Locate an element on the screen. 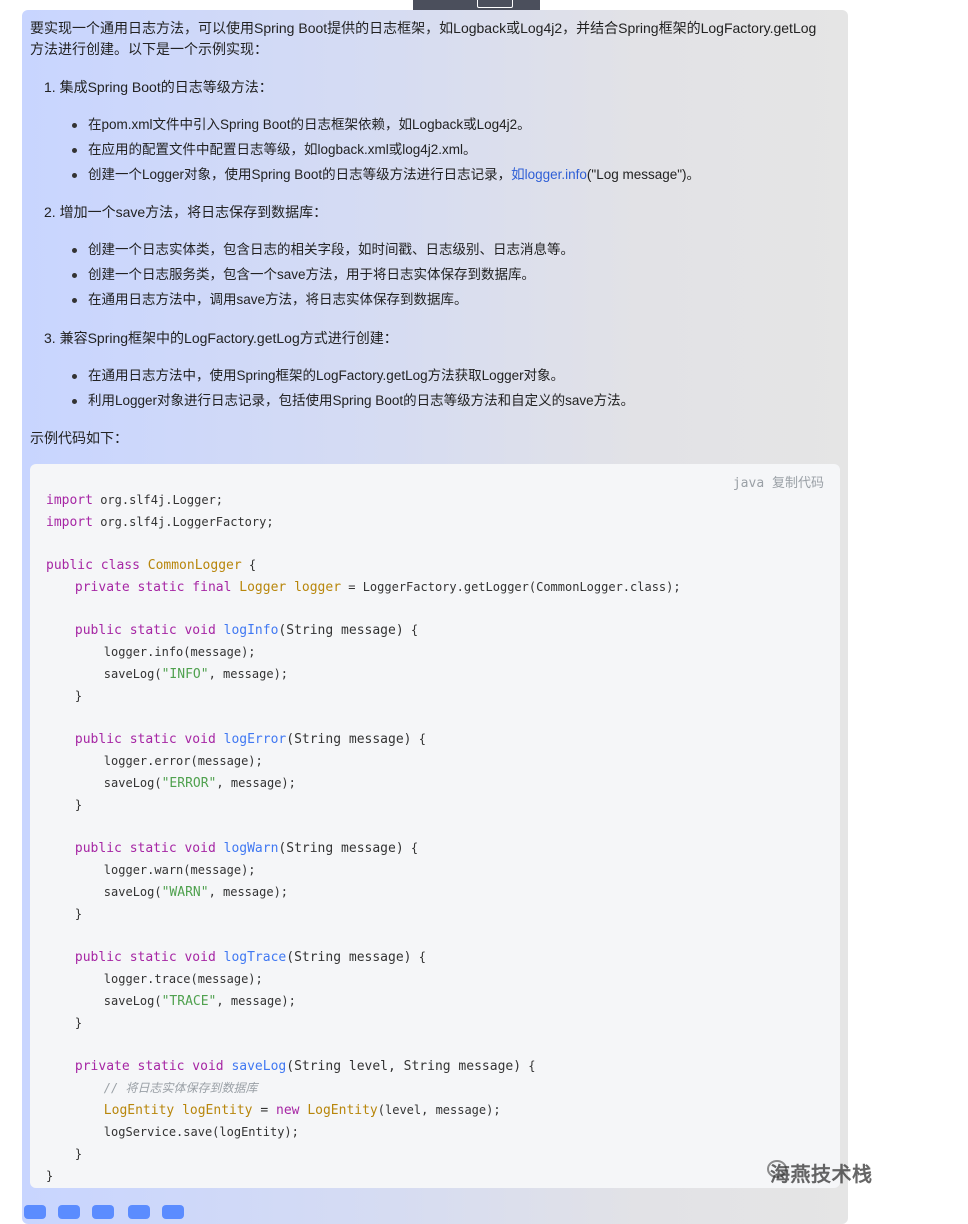 This screenshot has width=968, height=1224. code-token: CommonLogger is located at coordinates (194, 565).